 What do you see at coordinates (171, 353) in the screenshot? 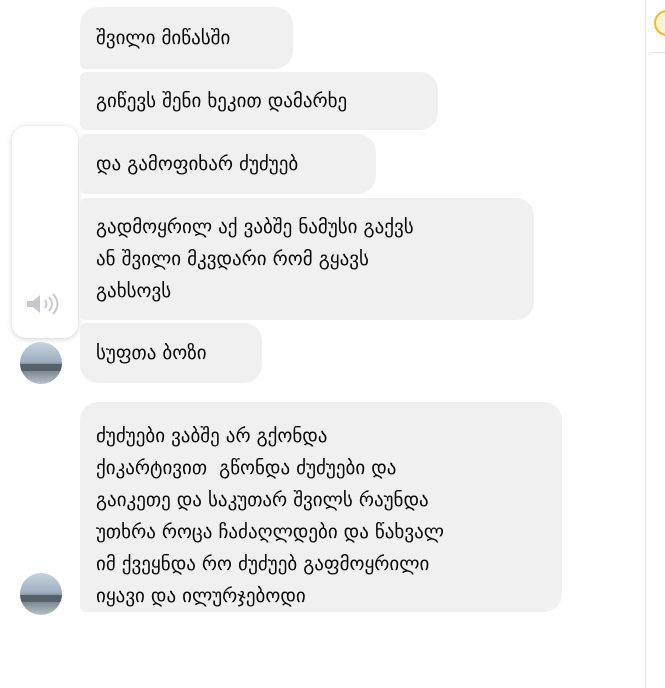
I see `message-bubble: სუფთა ბოზი` at bounding box center [171, 353].